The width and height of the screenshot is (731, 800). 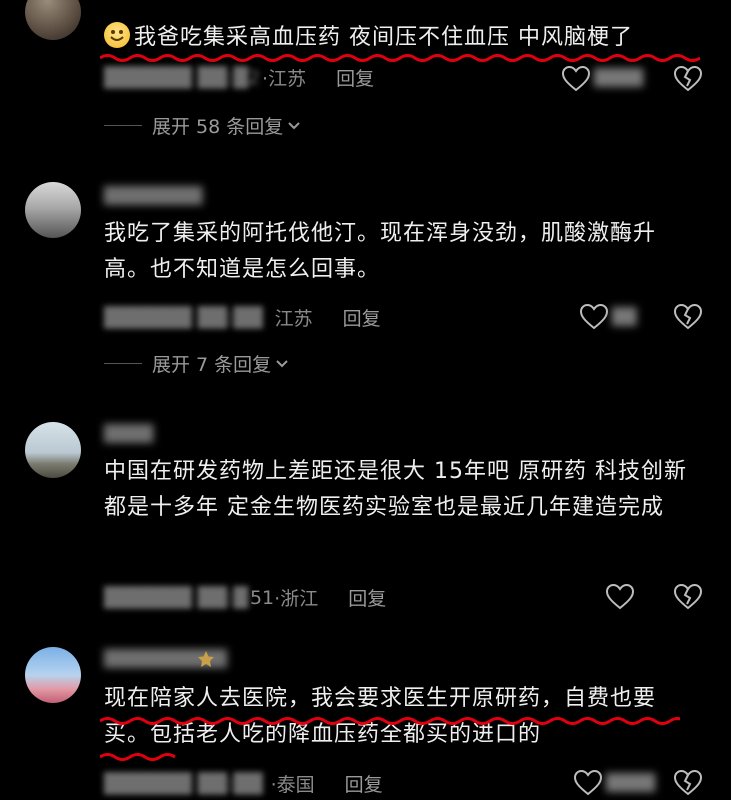 What do you see at coordinates (293, 319) in the screenshot?
I see `comment-location: 江苏` at bounding box center [293, 319].